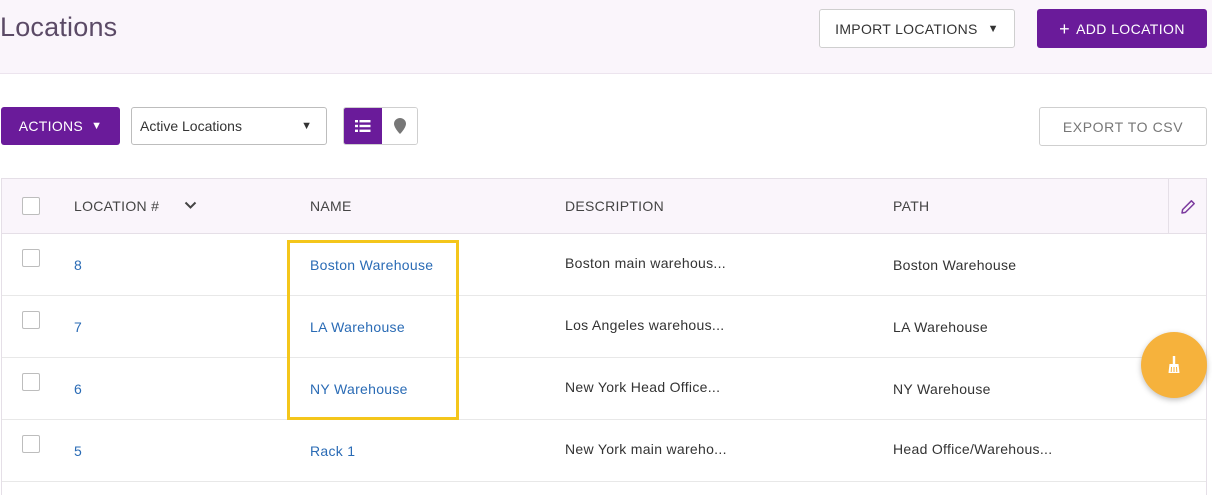 The width and height of the screenshot is (1212, 495). What do you see at coordinates (1065, 28) in the screenshot?
I see `plus-icon: +` at bounding box center [1065, 28].